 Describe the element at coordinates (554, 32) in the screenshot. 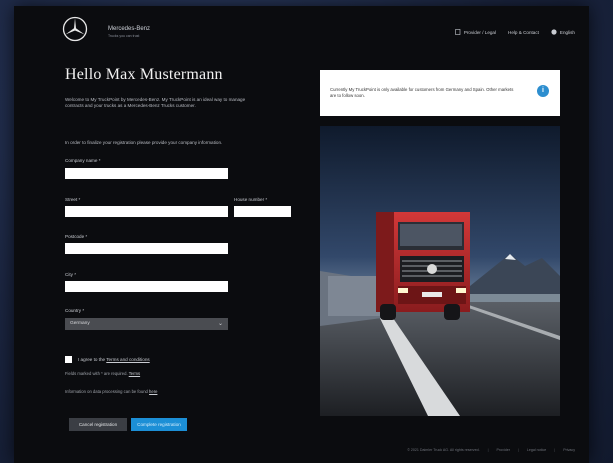

I see `globe-icon` at that location.